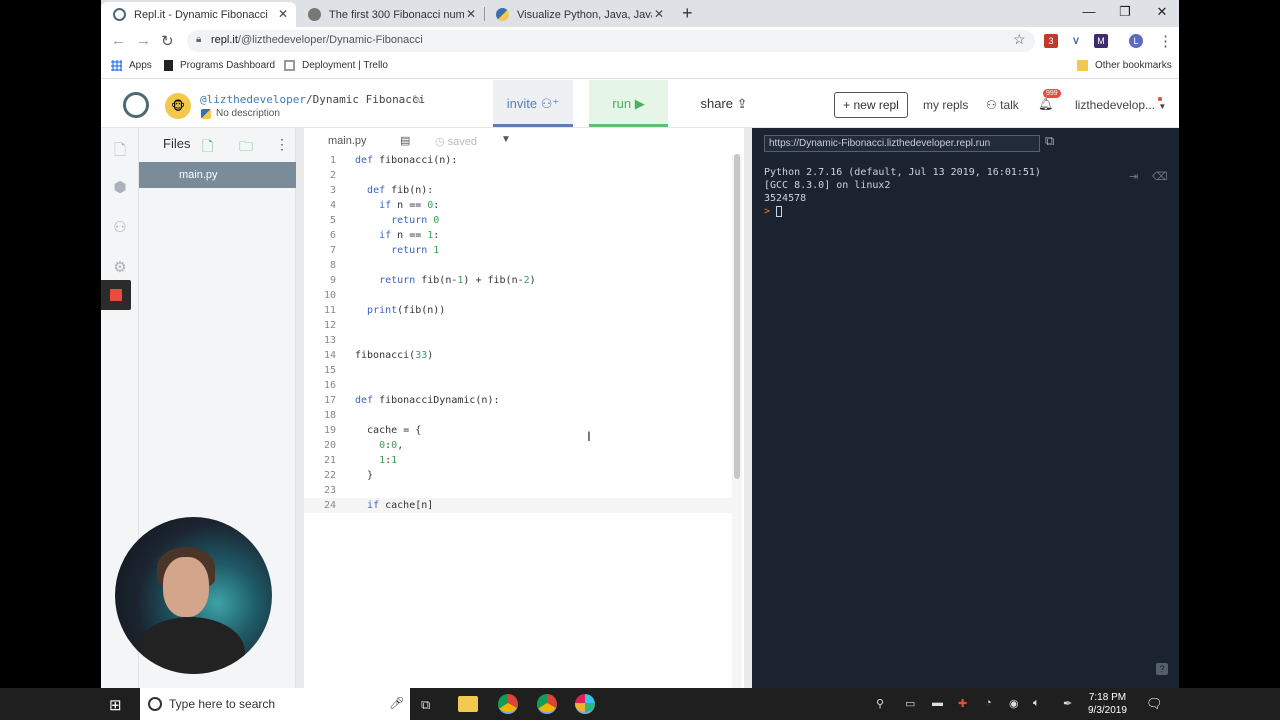 The image size is (1280, 720). What do you see at coordinates (118, 40) in the screenshot?
I see `back-arrow-icon: ←` at bounding box center [118, 40].